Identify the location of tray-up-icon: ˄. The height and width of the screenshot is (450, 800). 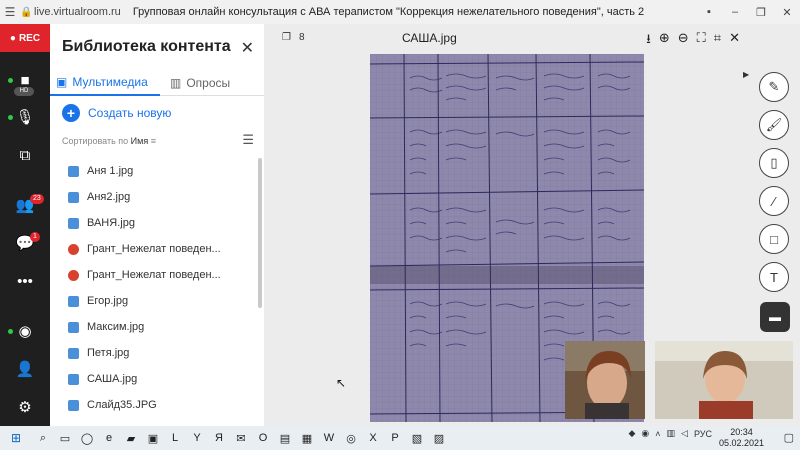
(657, 434).